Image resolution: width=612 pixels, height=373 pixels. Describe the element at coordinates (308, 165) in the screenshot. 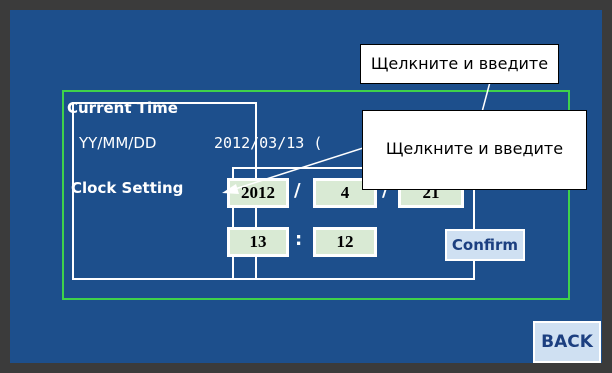

I see `callout-arrow-line` at that location.